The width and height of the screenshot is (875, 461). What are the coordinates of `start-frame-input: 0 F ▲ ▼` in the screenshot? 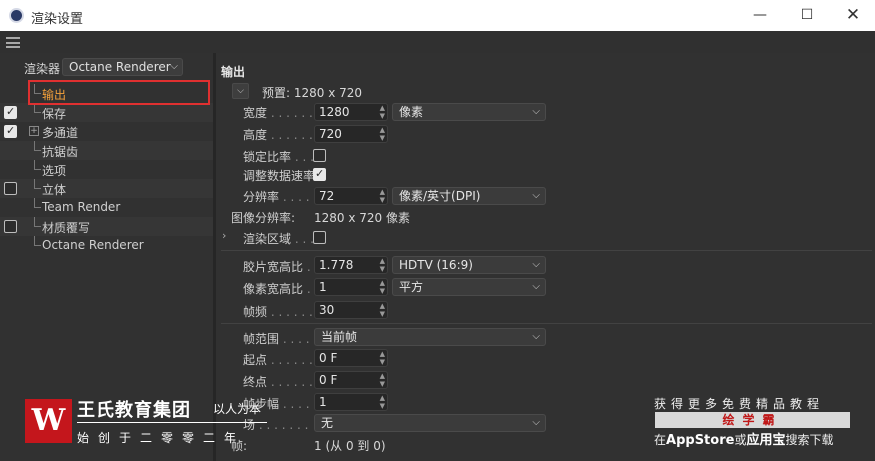 It's located at (351, 358).